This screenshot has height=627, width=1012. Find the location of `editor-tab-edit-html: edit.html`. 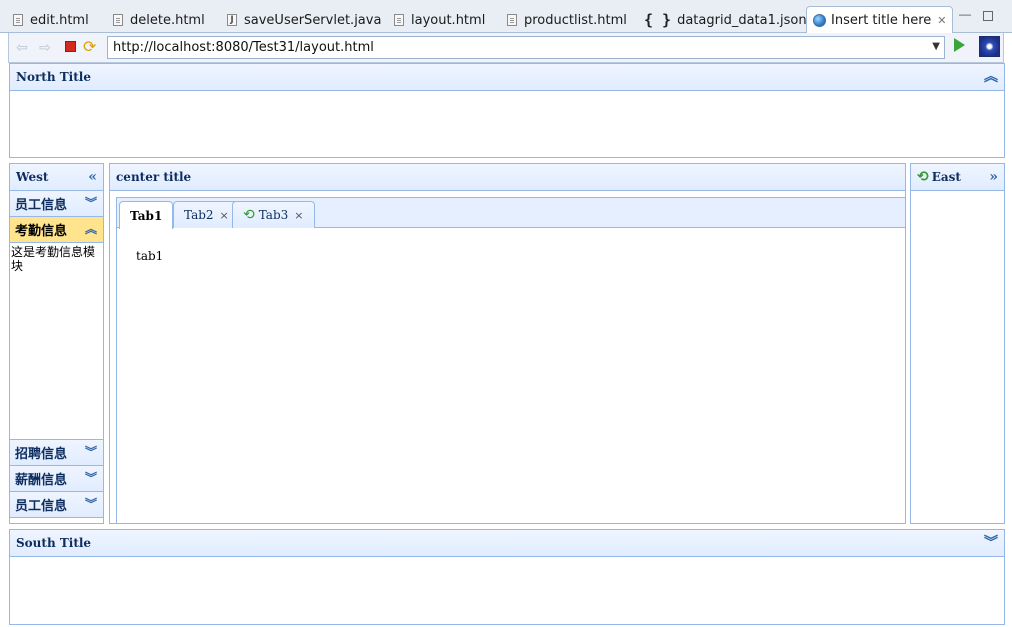

editor-tab-edit-html: edit.html is located at coordinates (51, 20).